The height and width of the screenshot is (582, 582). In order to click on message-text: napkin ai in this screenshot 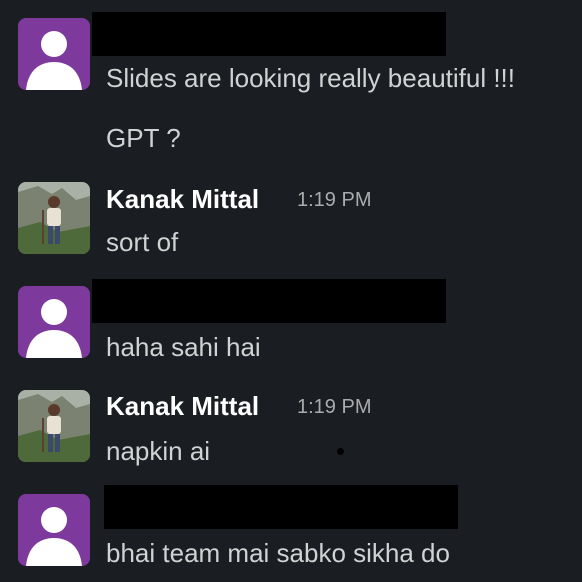, I will do `click(158, 451)`.